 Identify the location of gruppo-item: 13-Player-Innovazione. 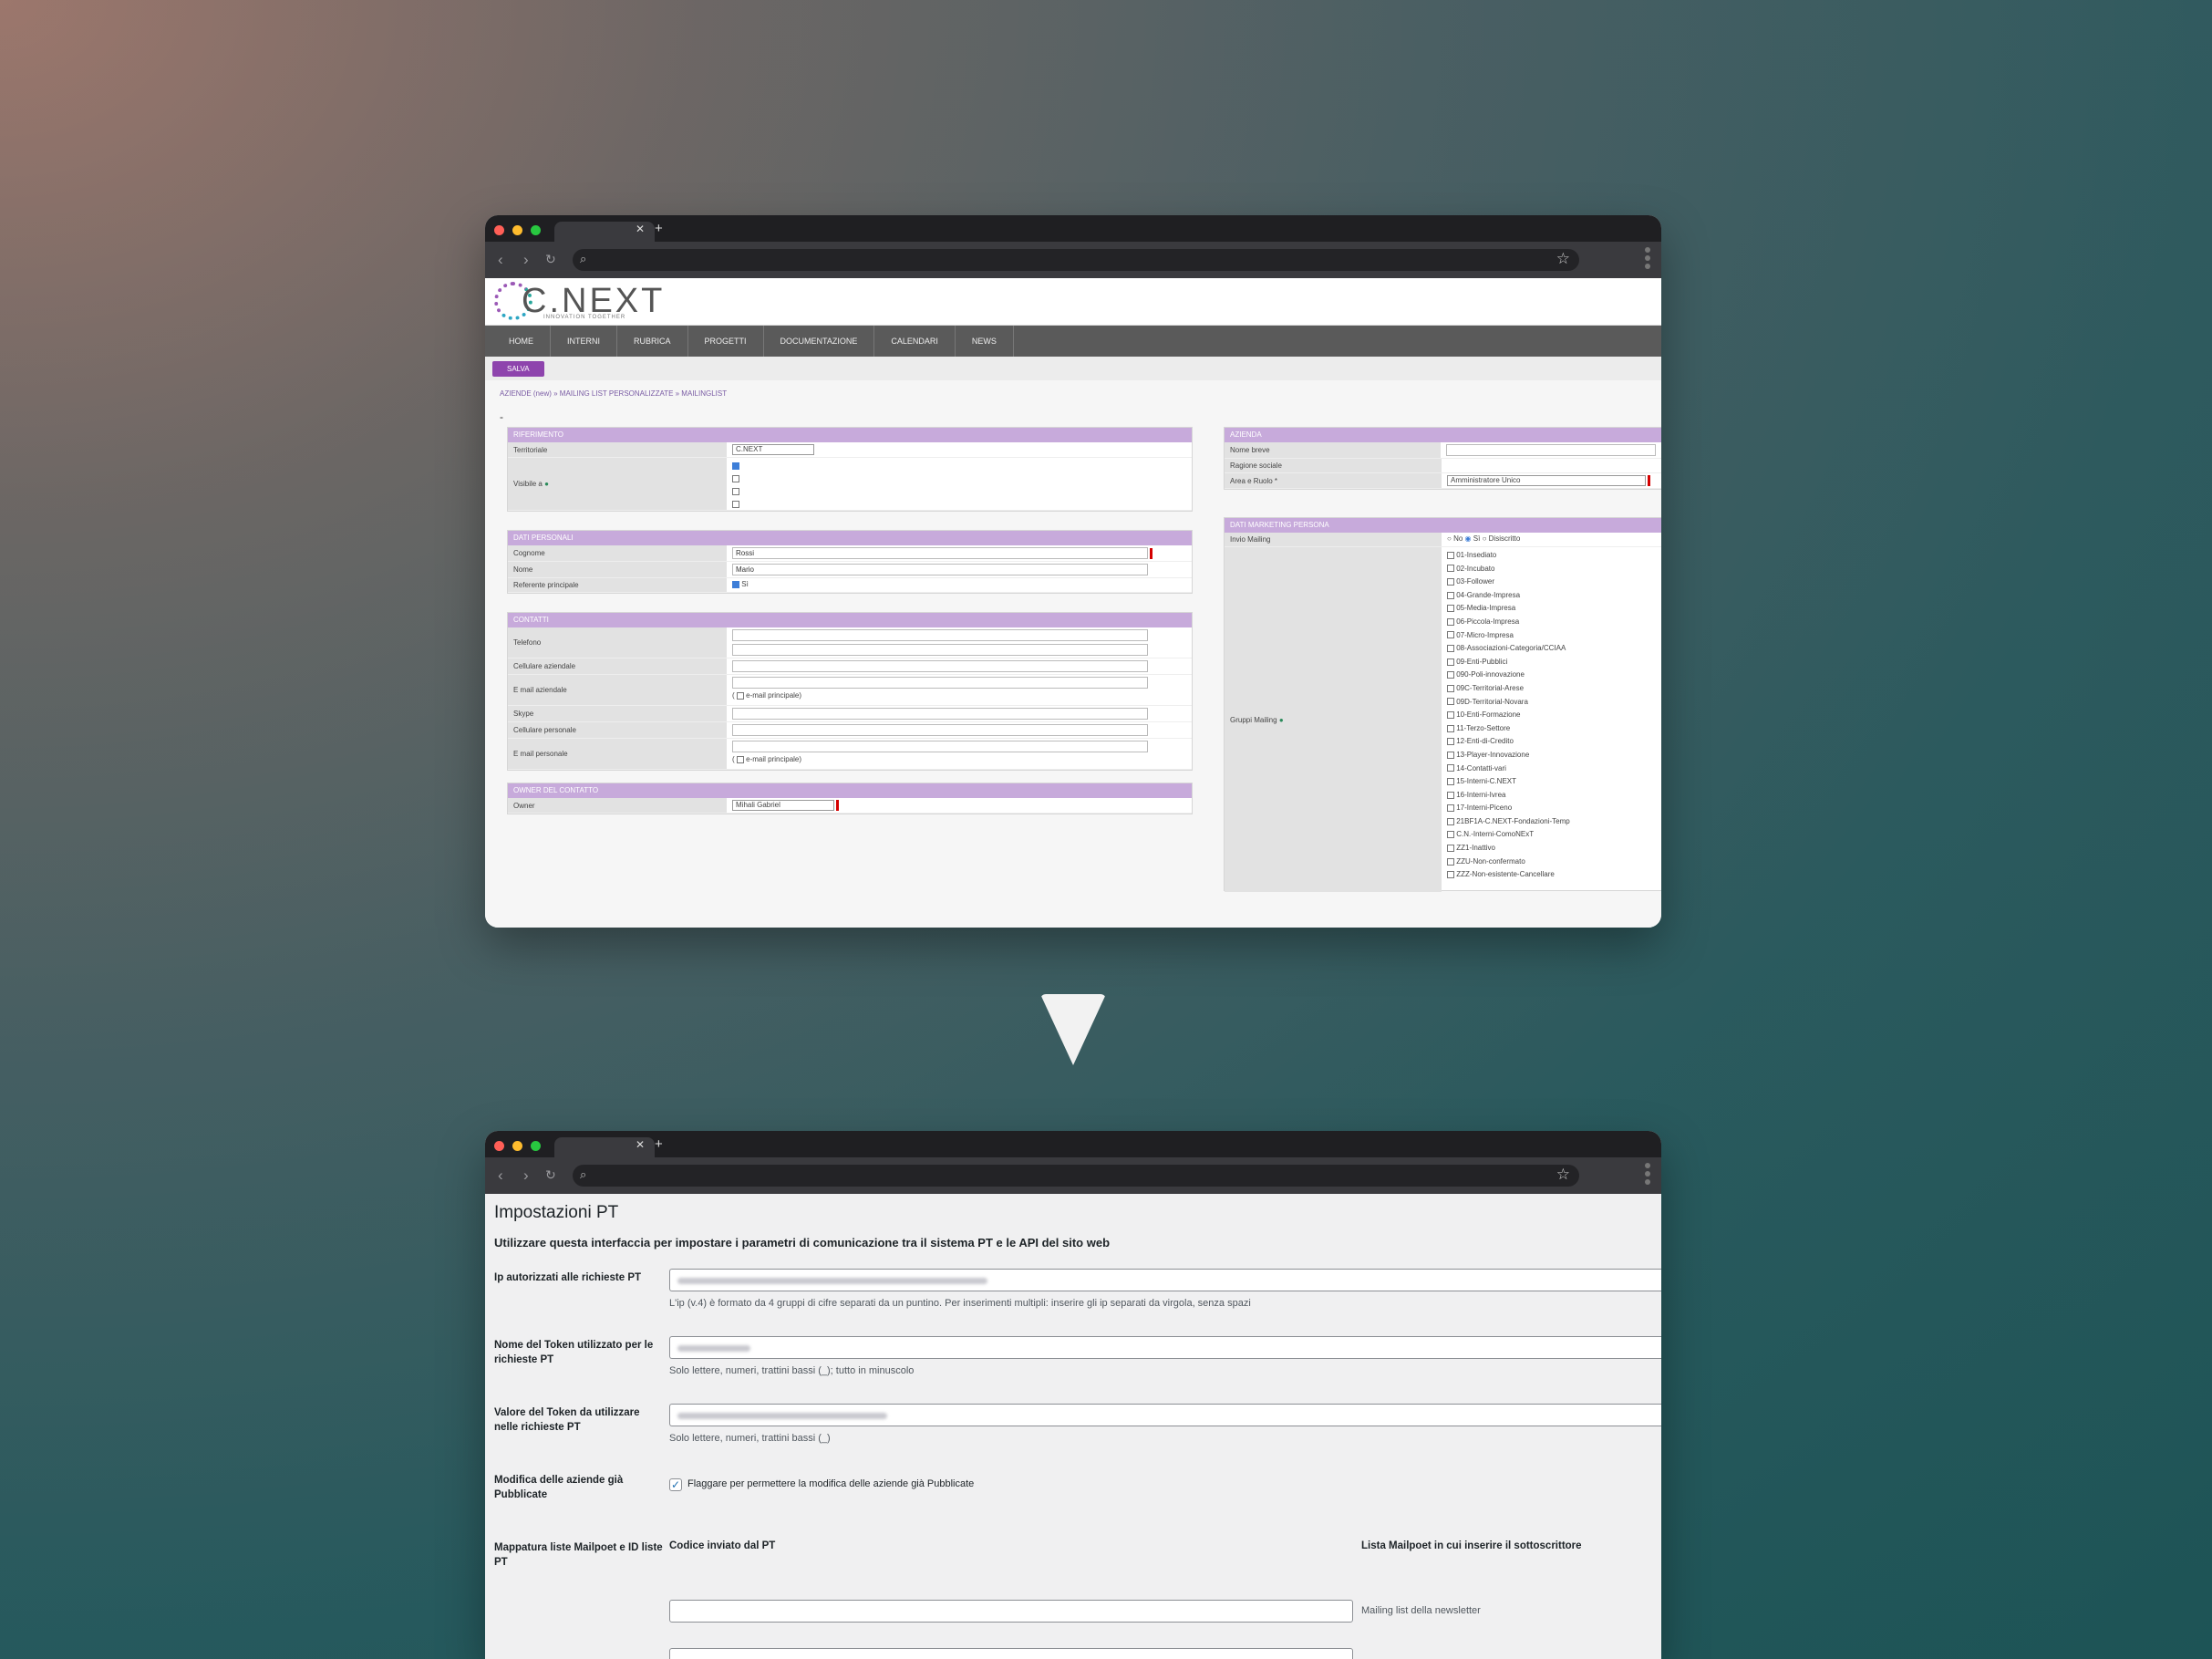
(1552, 756).